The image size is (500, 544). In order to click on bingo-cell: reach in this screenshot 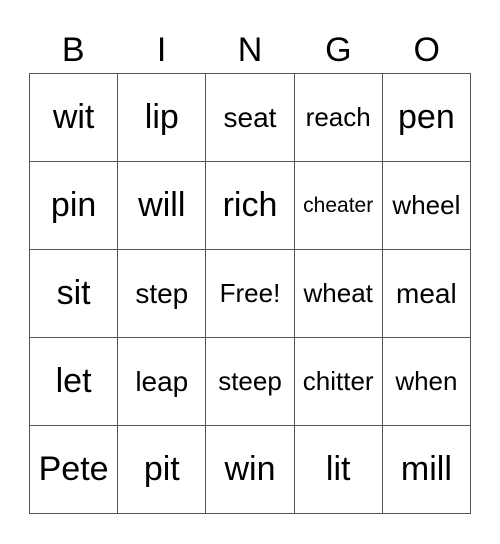, I will do `click(338, 118)`.